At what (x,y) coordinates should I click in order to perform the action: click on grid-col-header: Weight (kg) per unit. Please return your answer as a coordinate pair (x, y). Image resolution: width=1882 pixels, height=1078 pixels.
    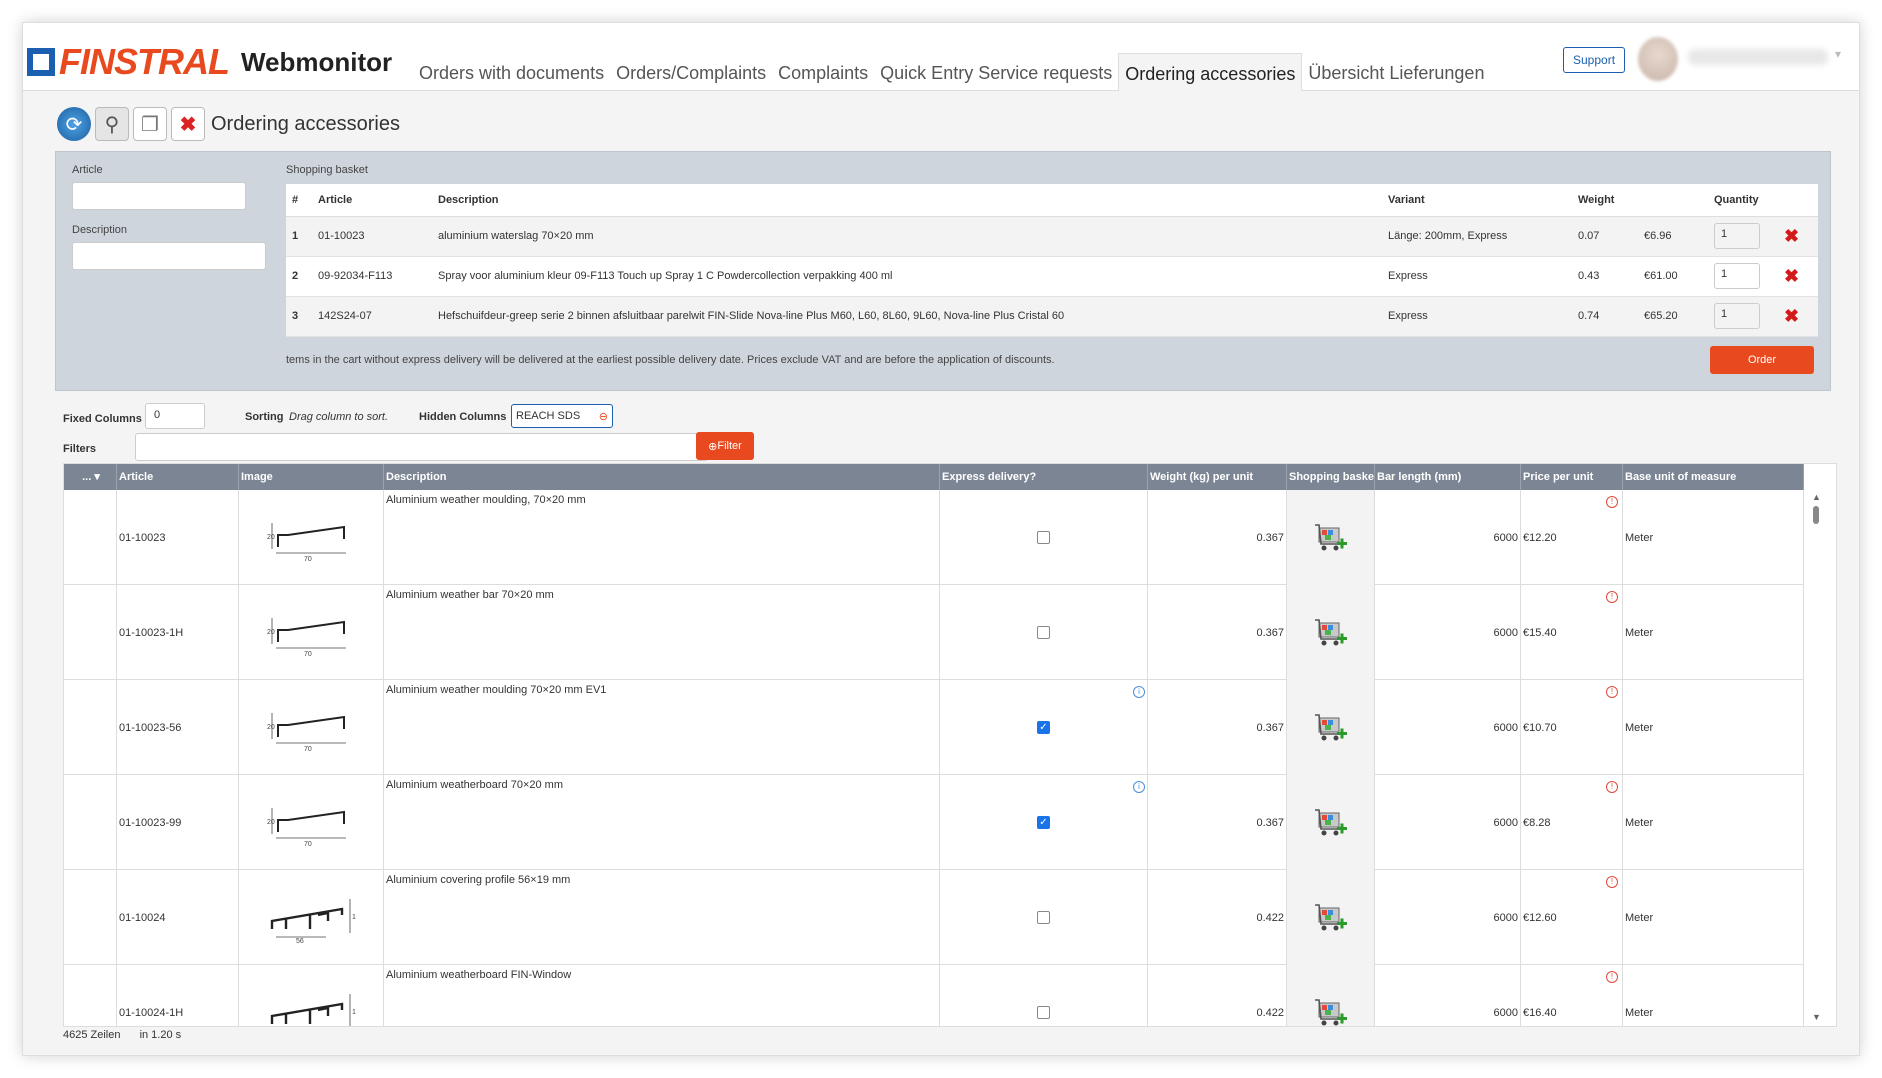
    Looking at the image, I should click on (1217, 477).